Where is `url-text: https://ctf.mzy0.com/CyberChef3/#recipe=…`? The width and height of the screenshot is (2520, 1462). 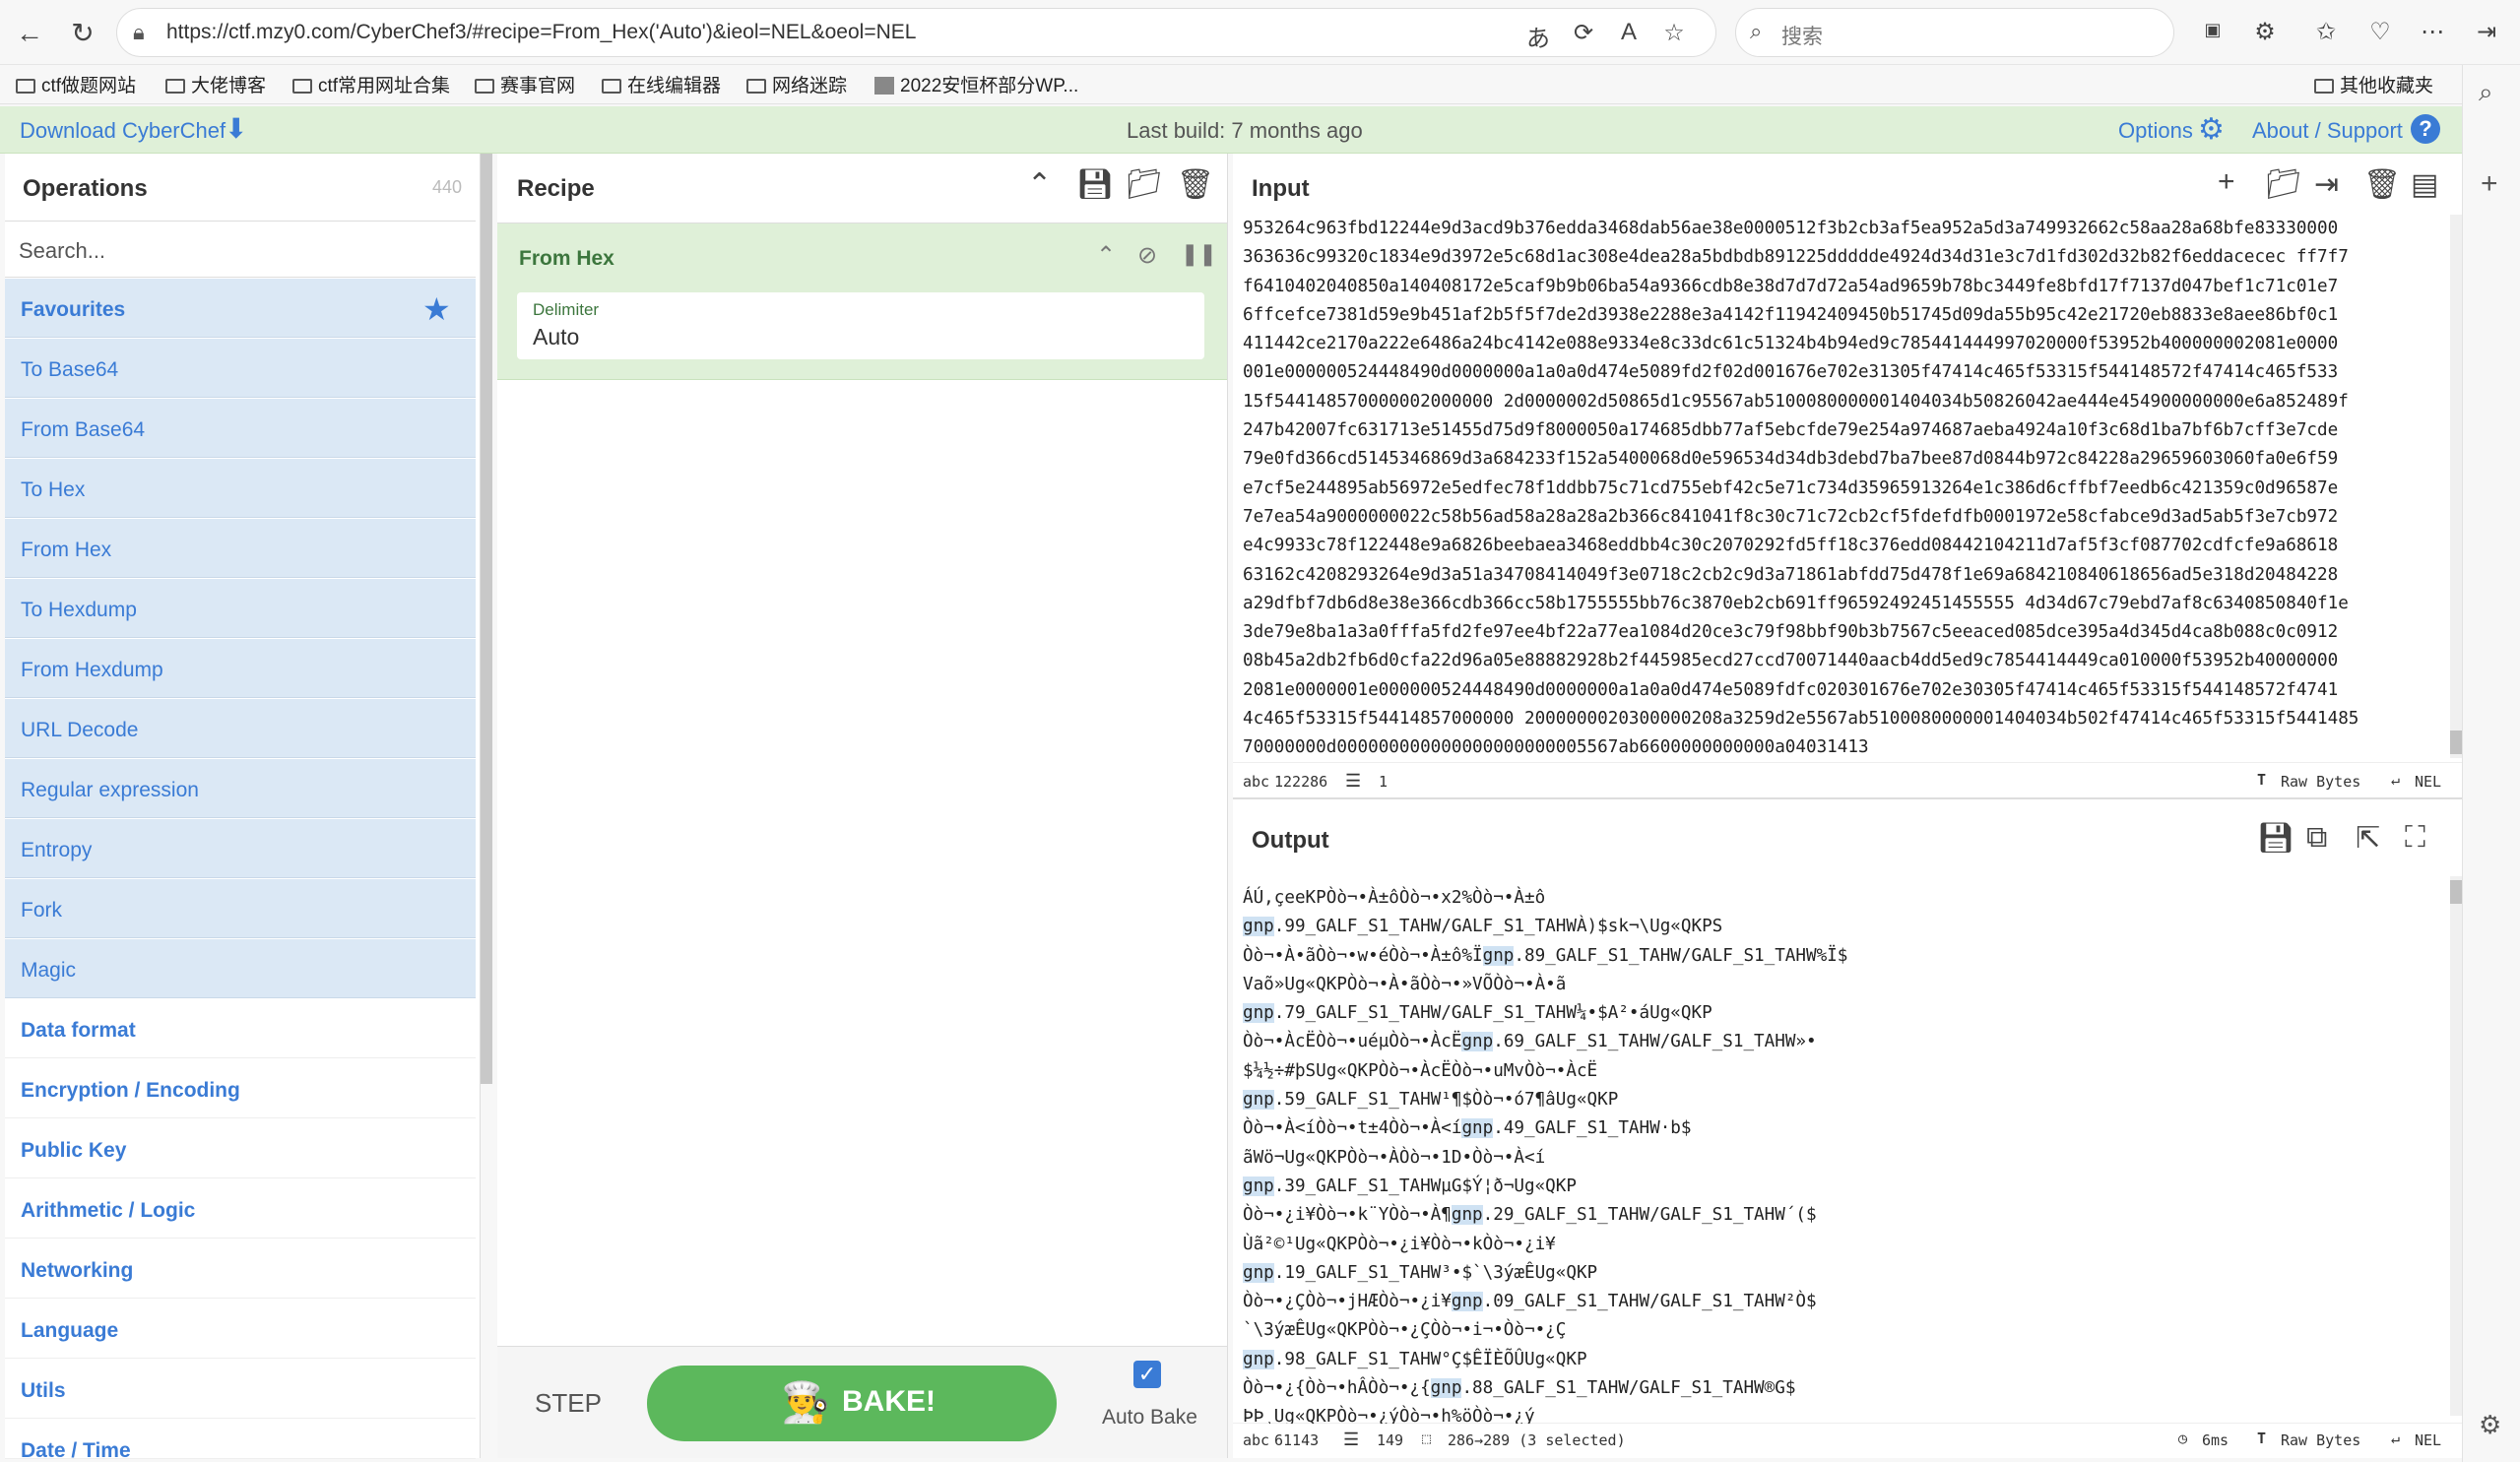 url-text: https://ctf.mzy0.com/CyberChef3/#recipe=… is located at coordinates (541, 32).